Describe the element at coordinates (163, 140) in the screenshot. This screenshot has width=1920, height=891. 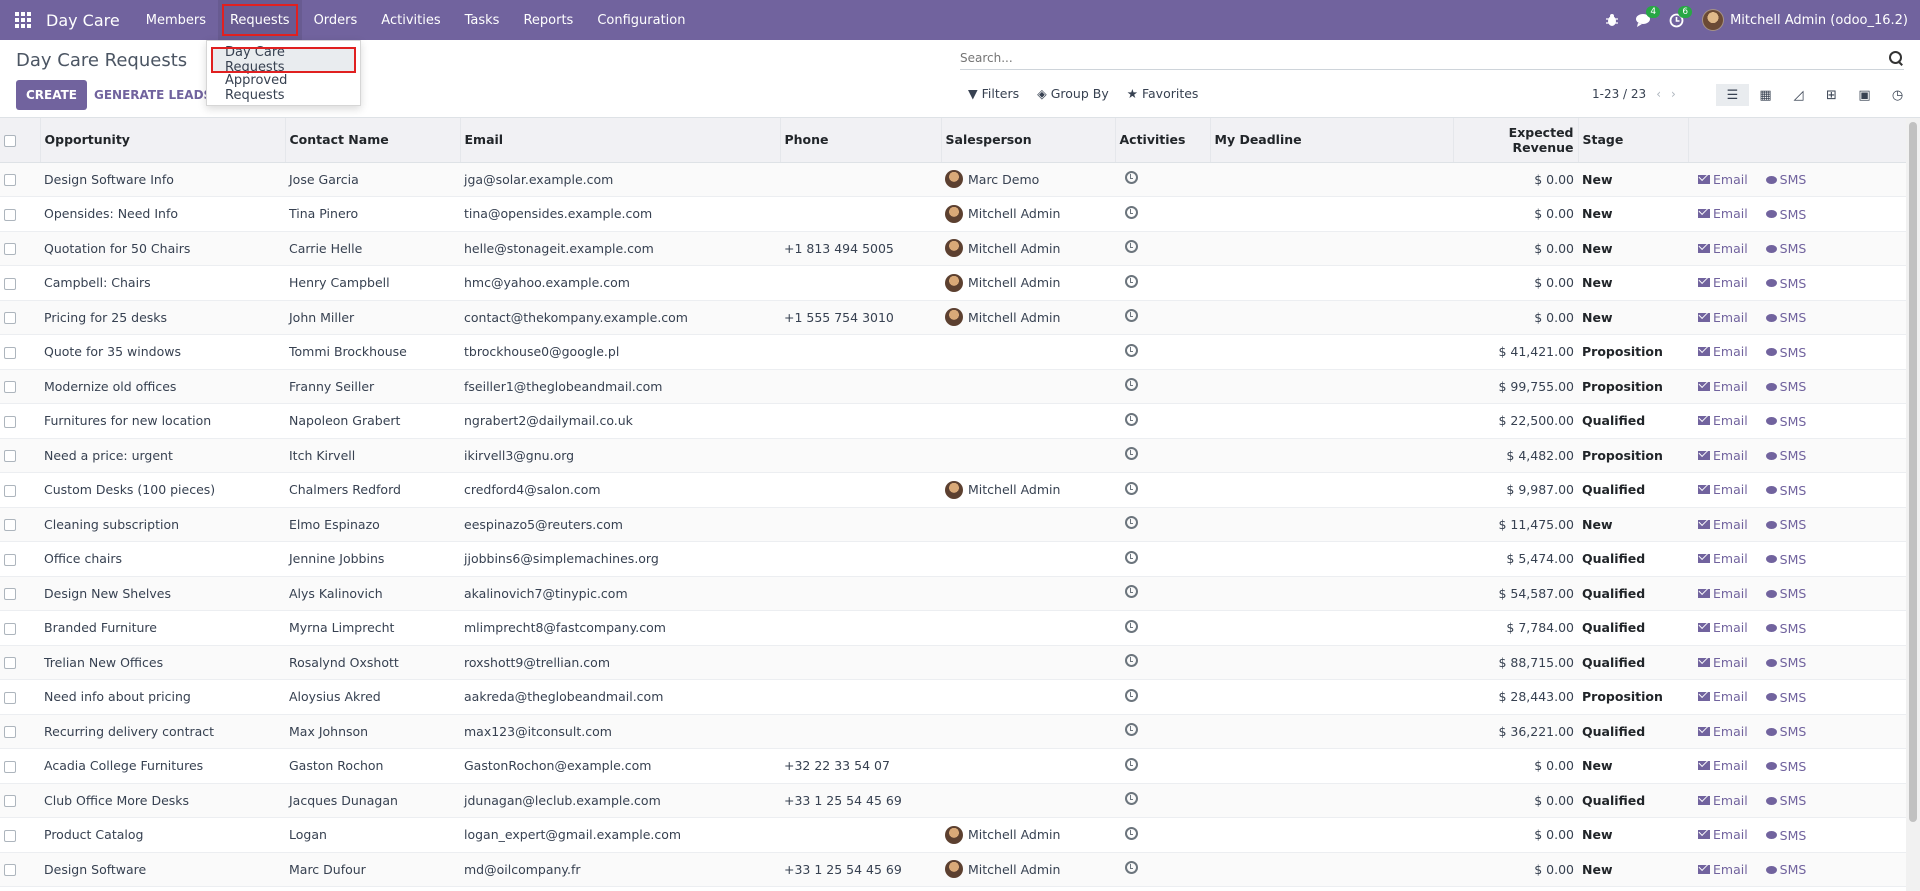
I see `header-opportunity: Opportunity` at that location.